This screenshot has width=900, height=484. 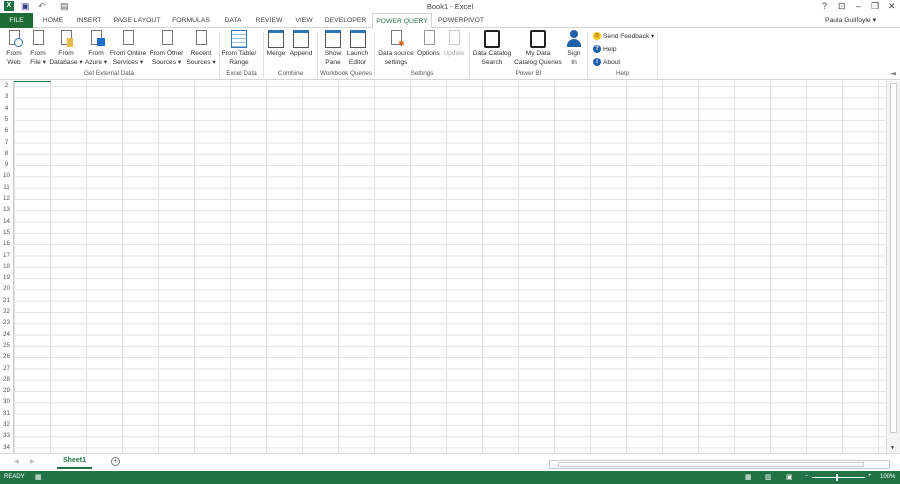 I want to click on row-header: 8, so click(x=6, y=153).